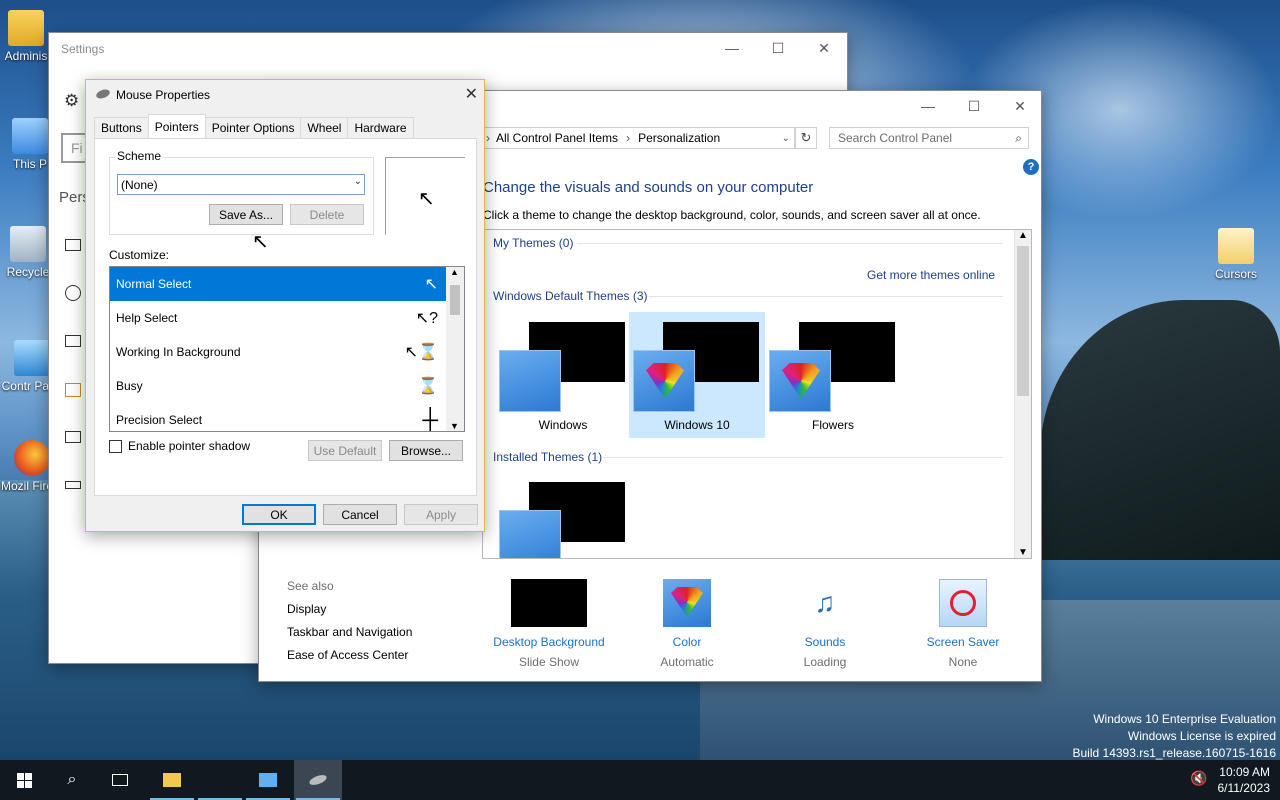  I want to click on search-button: ⌕, so click(72, 780).